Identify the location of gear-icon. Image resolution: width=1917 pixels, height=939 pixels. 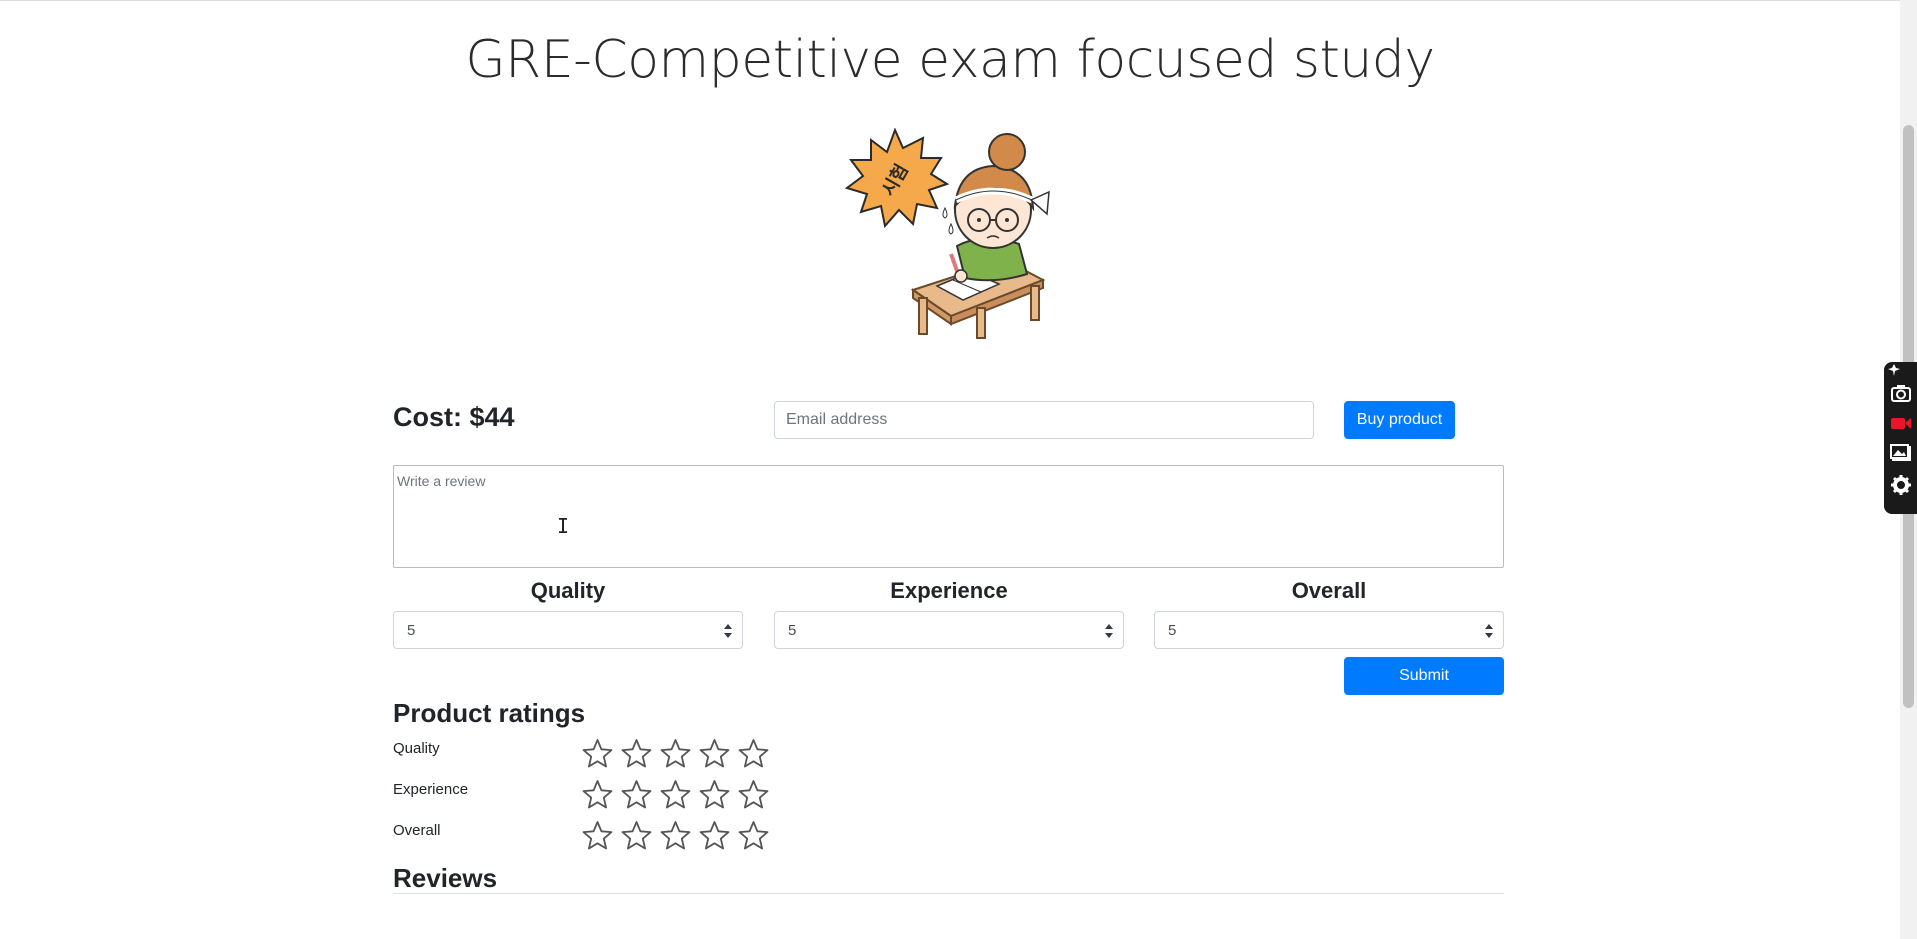
(1901, 485).